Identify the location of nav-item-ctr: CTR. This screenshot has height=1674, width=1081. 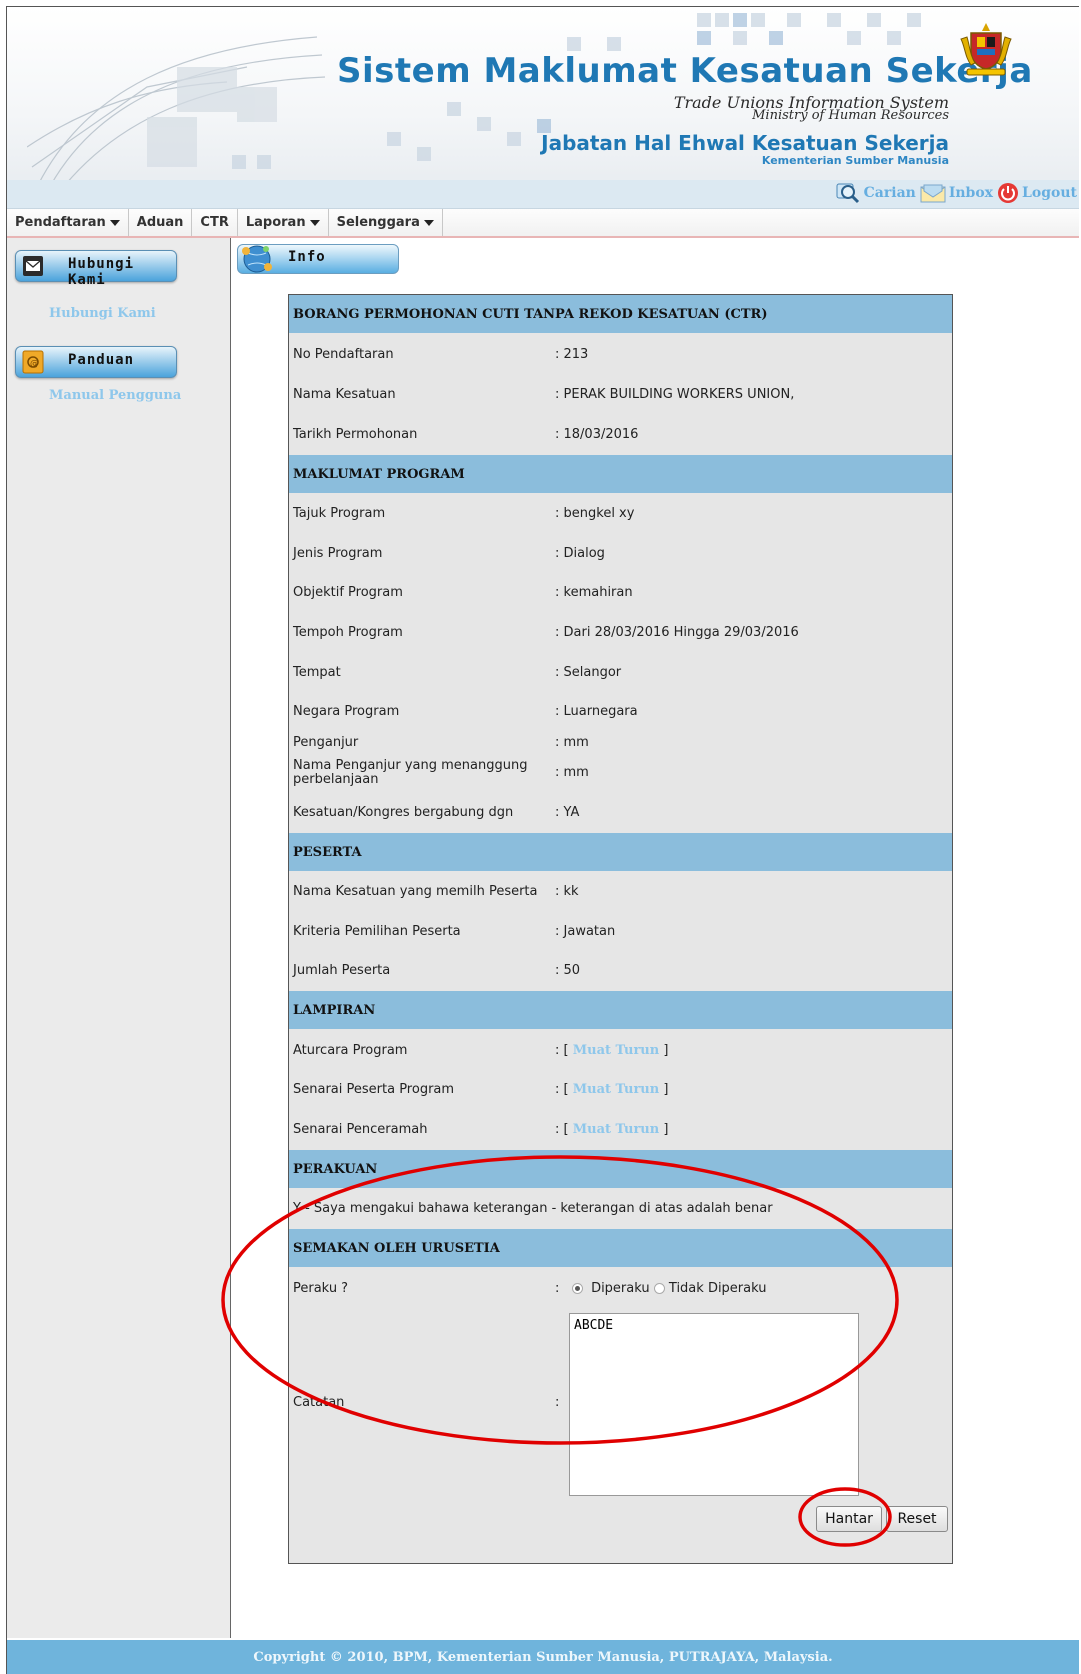
(215, 222).